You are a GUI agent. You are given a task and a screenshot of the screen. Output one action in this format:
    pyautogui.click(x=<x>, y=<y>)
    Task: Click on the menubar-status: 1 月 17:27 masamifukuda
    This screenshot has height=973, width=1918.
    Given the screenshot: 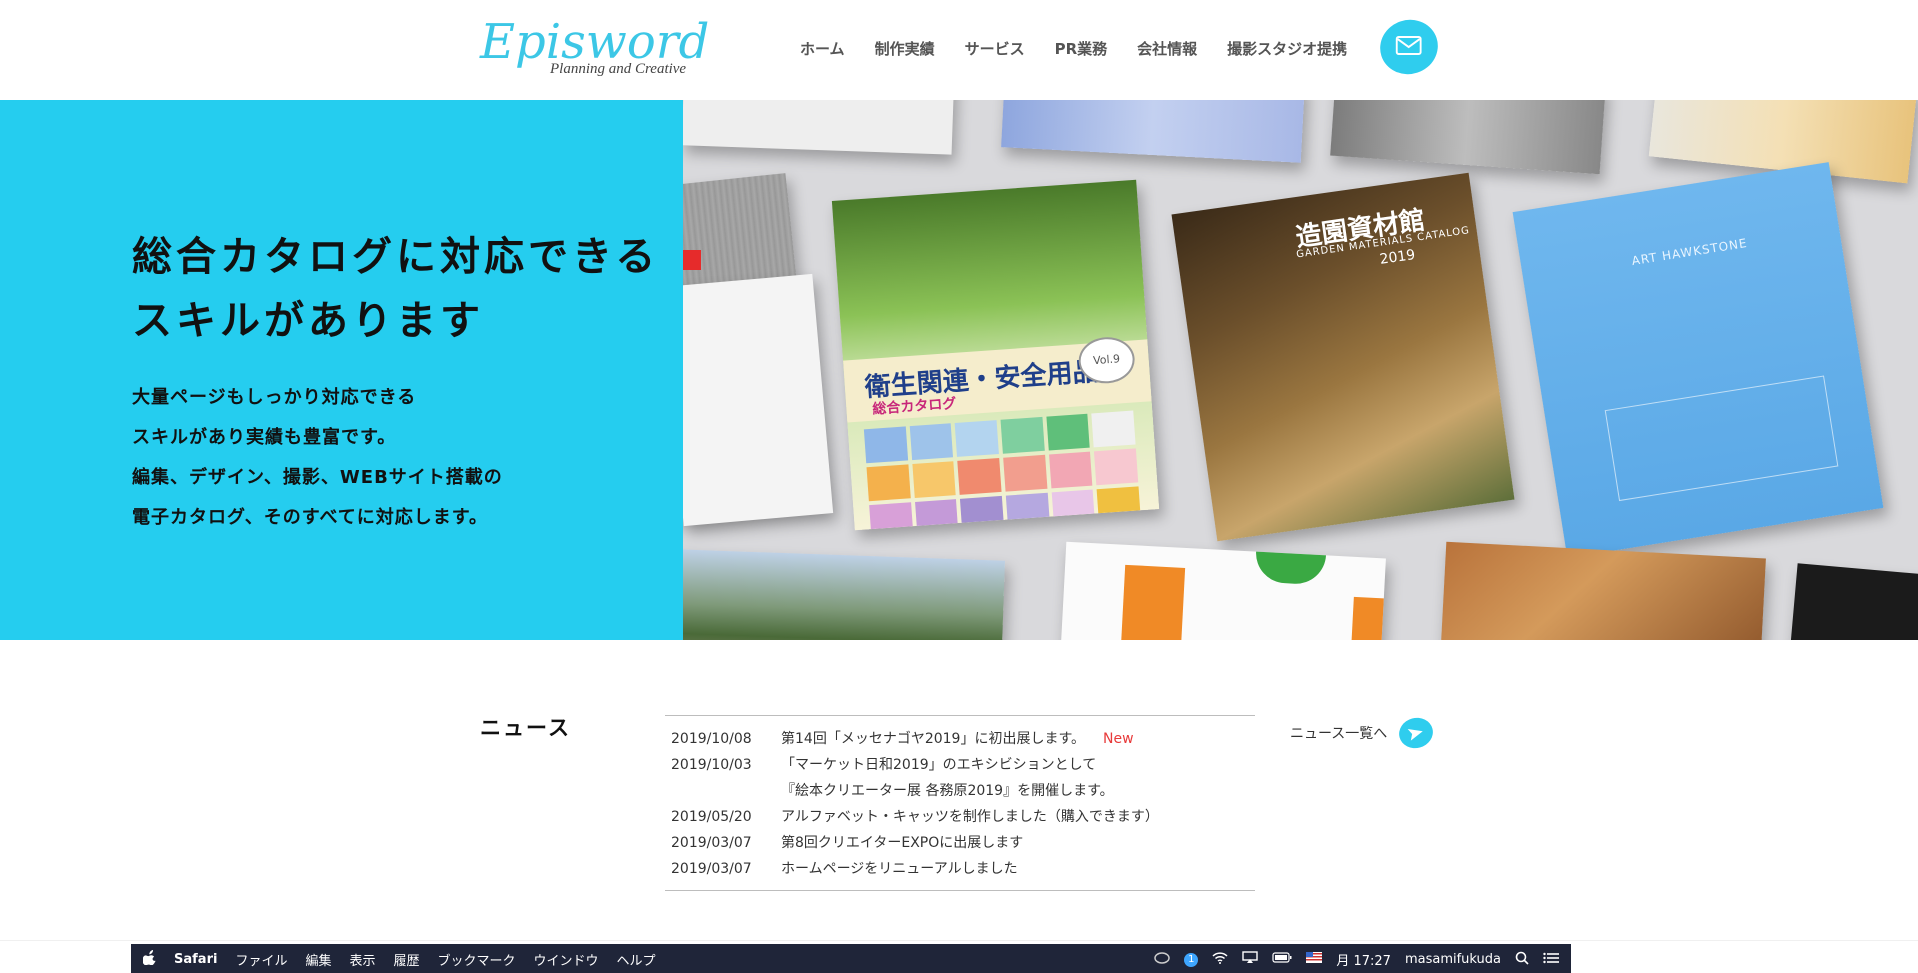 What is the action you would take?
    pyautogui.click(x=1356, y=959)
    